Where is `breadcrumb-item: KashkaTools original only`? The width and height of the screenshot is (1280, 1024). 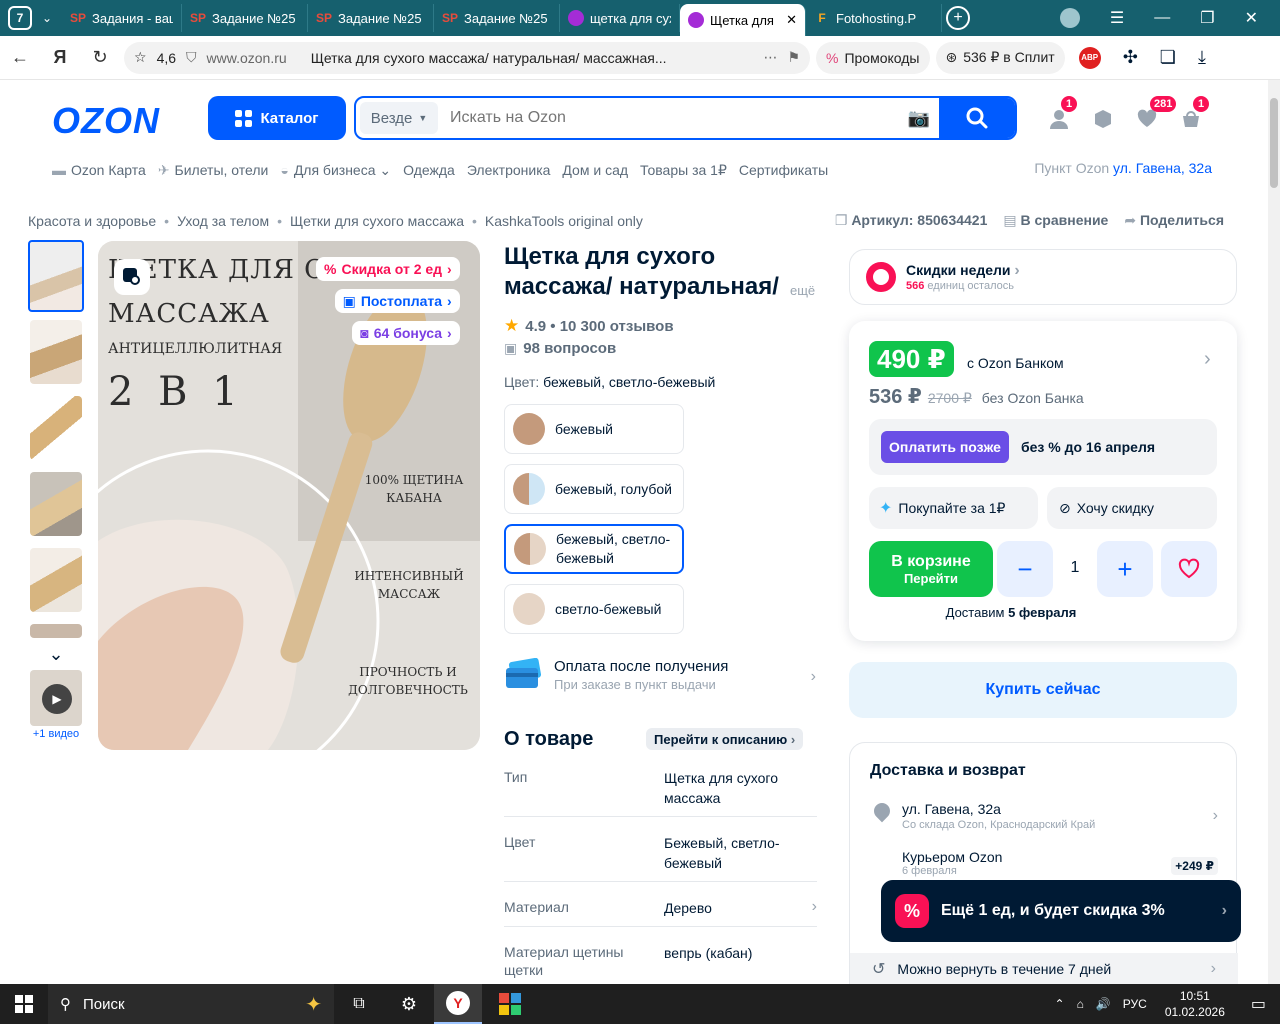 breadcrumb-item: KashkaTools original only is located at coordinates (564, 221).